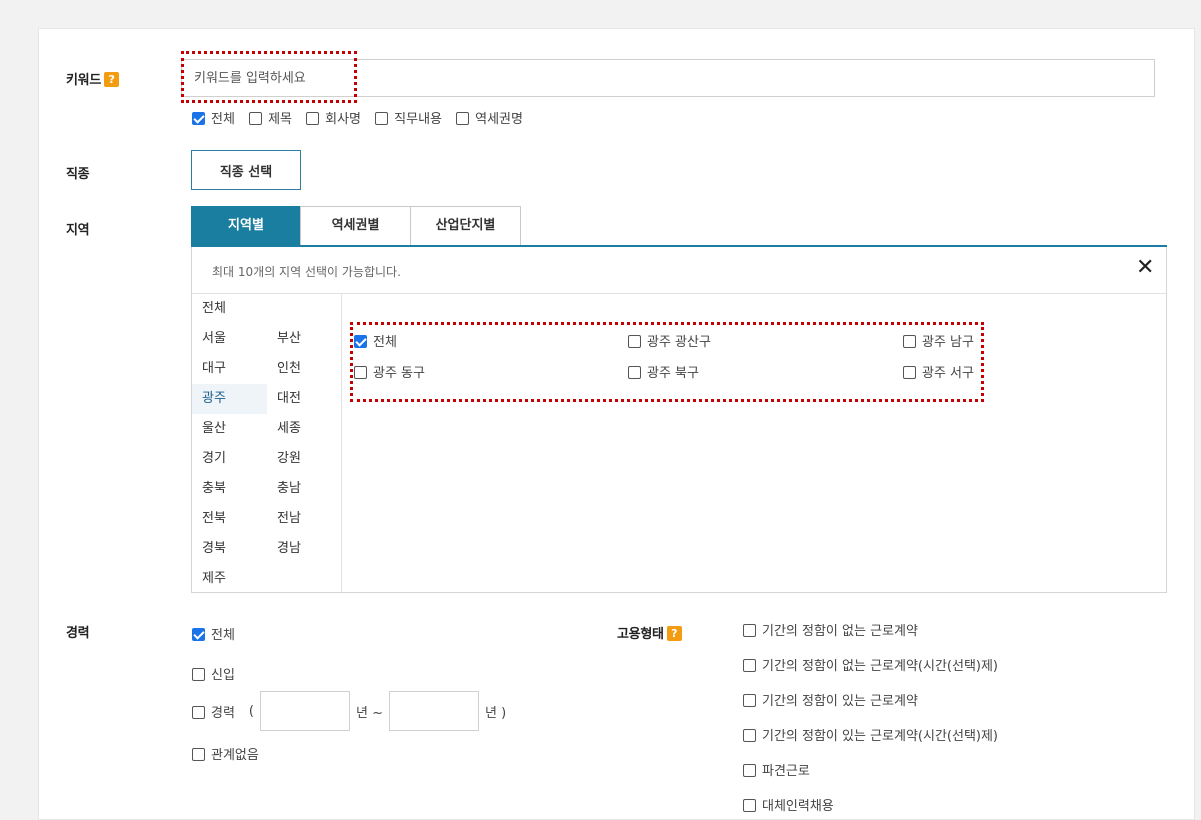 This screenshot has width=1201, height=820. What do you see at coordinates (304, 339) in the screenshot?
I see `city-item-busan: 부산` at bounding box center [304, 339].